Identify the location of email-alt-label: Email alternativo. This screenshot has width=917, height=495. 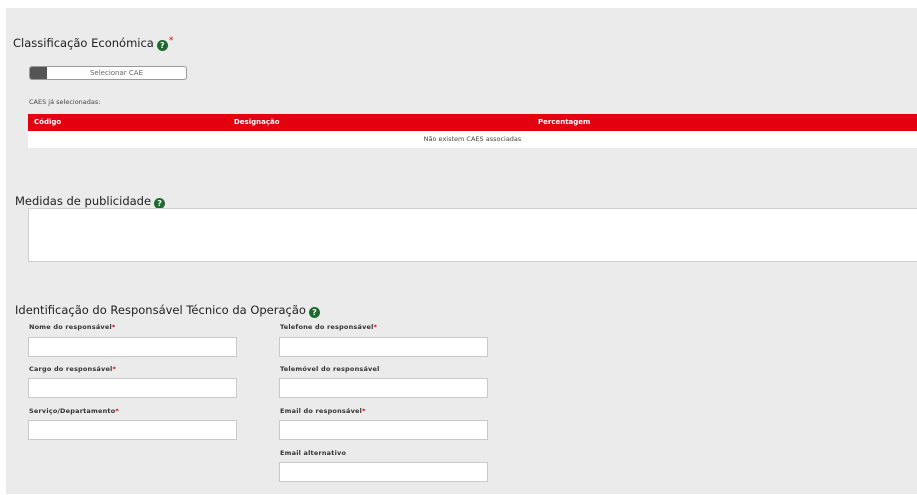
(313, 453).